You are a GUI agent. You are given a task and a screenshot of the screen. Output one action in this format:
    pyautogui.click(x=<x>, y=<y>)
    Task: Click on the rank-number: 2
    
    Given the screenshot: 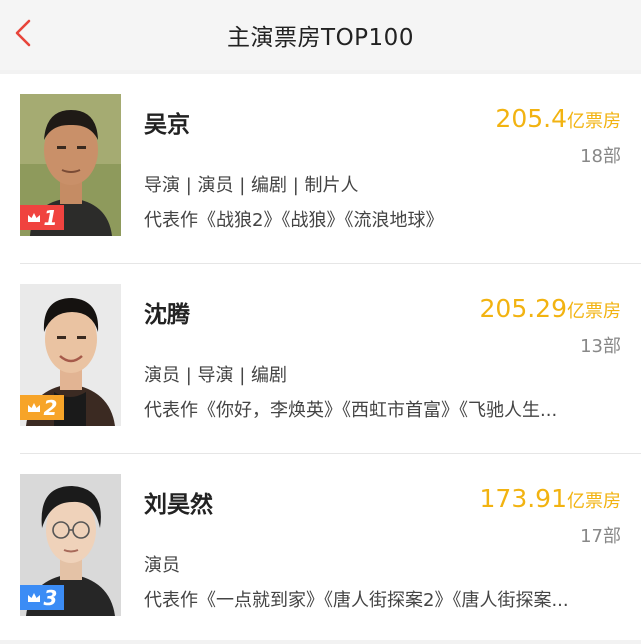 What is the action you would take?
    pyautogui.click(x=50, y=407)
    